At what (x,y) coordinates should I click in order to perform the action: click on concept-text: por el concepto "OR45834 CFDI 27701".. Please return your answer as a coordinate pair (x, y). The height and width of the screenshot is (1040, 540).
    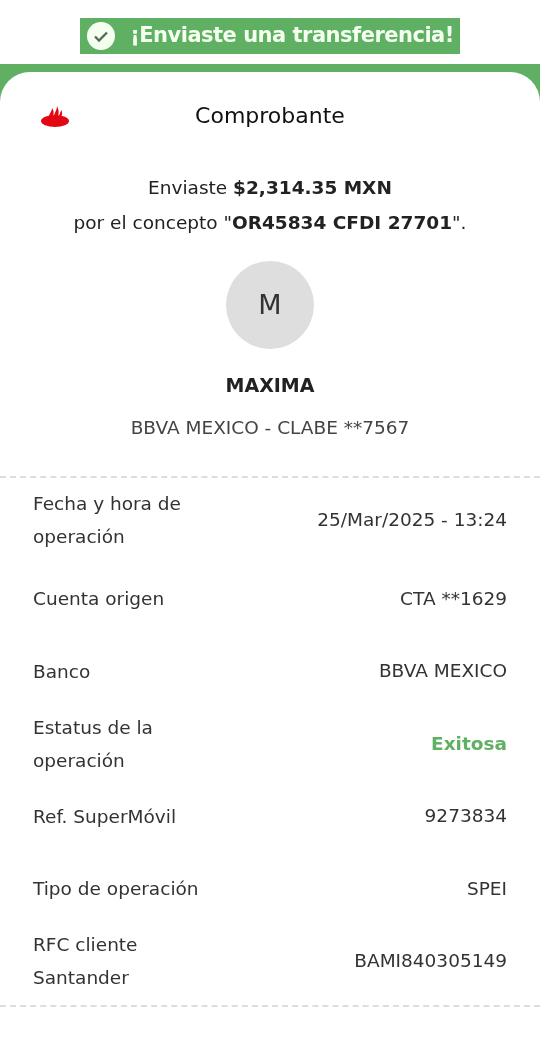
    Looking at the image, I should click on (270, 223).